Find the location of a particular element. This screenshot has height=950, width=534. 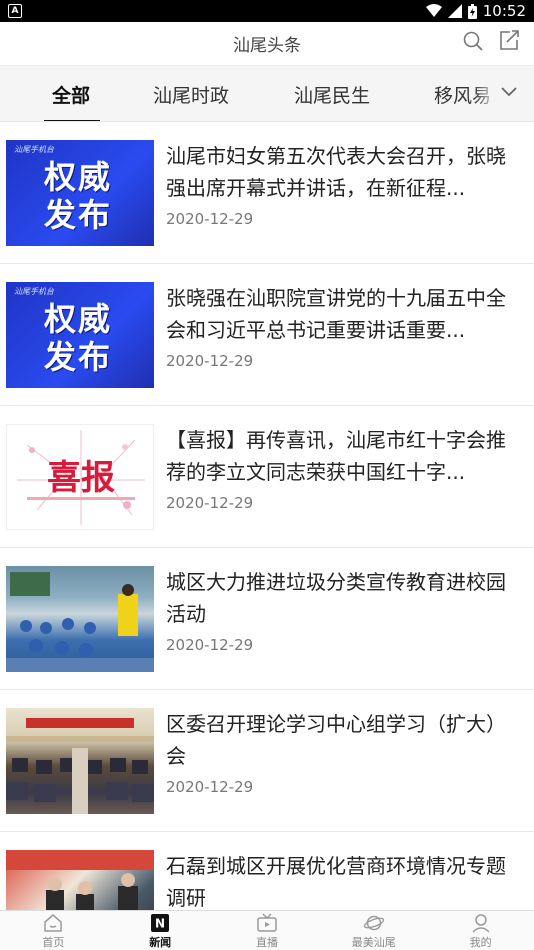

nav-profile-label: 我的 is located at coordinates (480, 942).